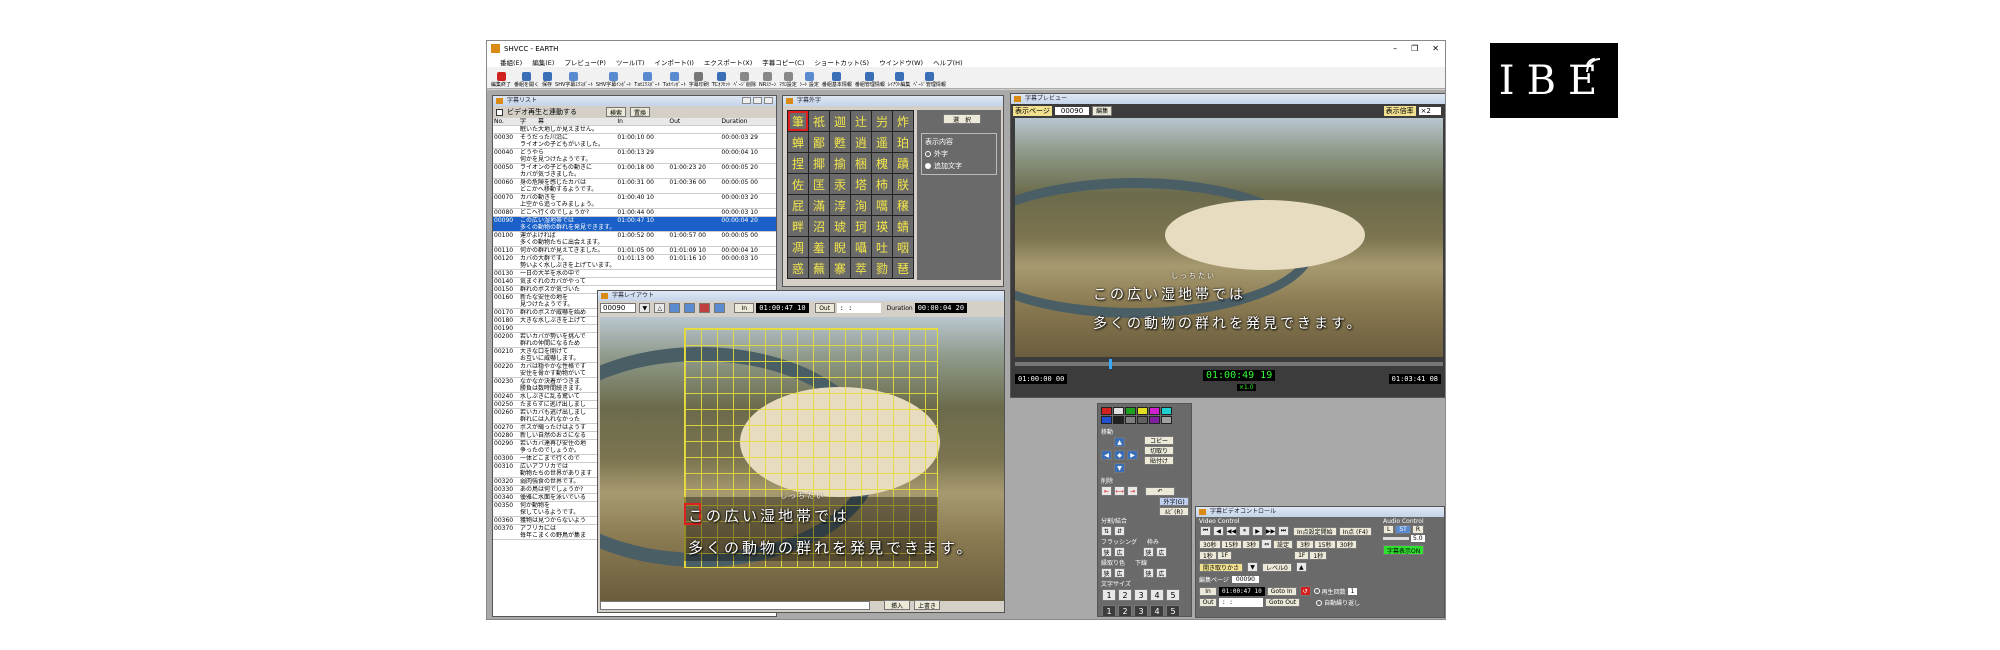 The image size is (2000, 650). I want to click on listen-button: 開き取りかさ, so click(1221, 567).